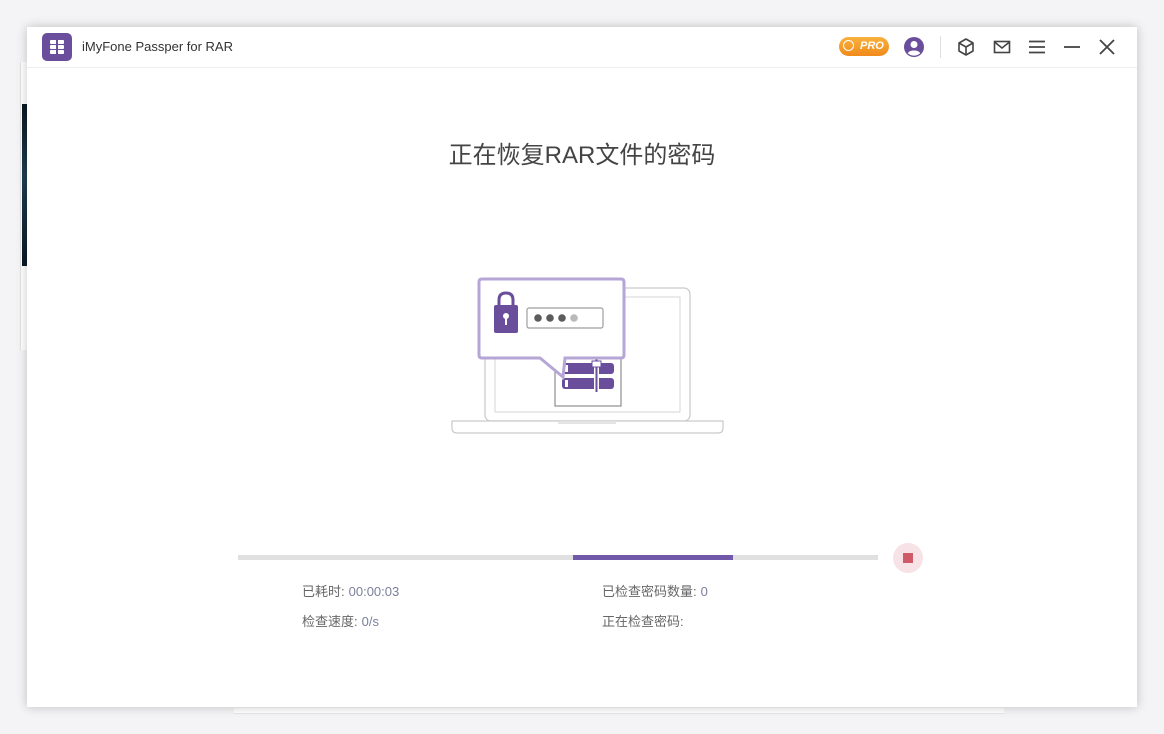 This screenshot has height=734, width=1164. I want to click on current-password: 正在检查密码:, so click(645, 620).